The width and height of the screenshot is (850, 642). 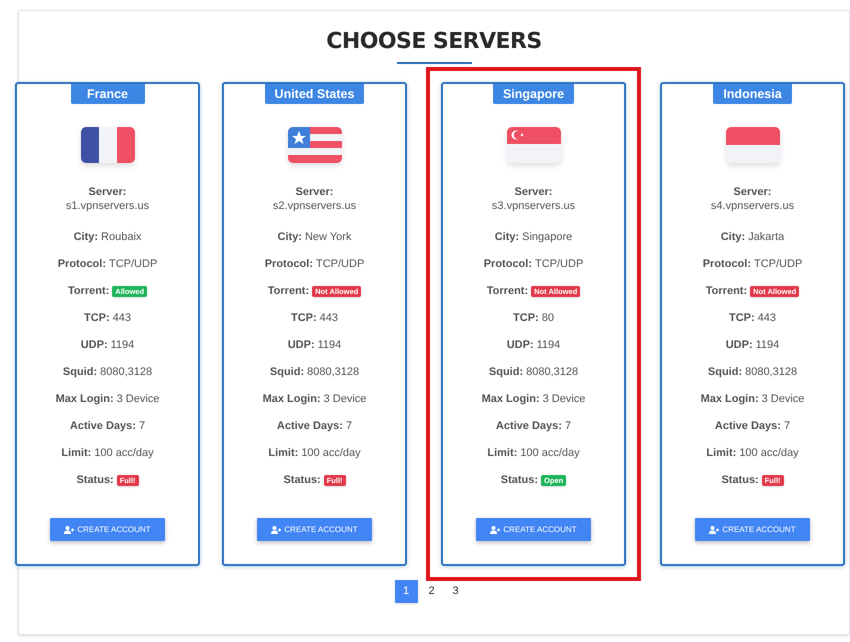 I want to click on country-label: Indonesia, so click(x=752, y=94).